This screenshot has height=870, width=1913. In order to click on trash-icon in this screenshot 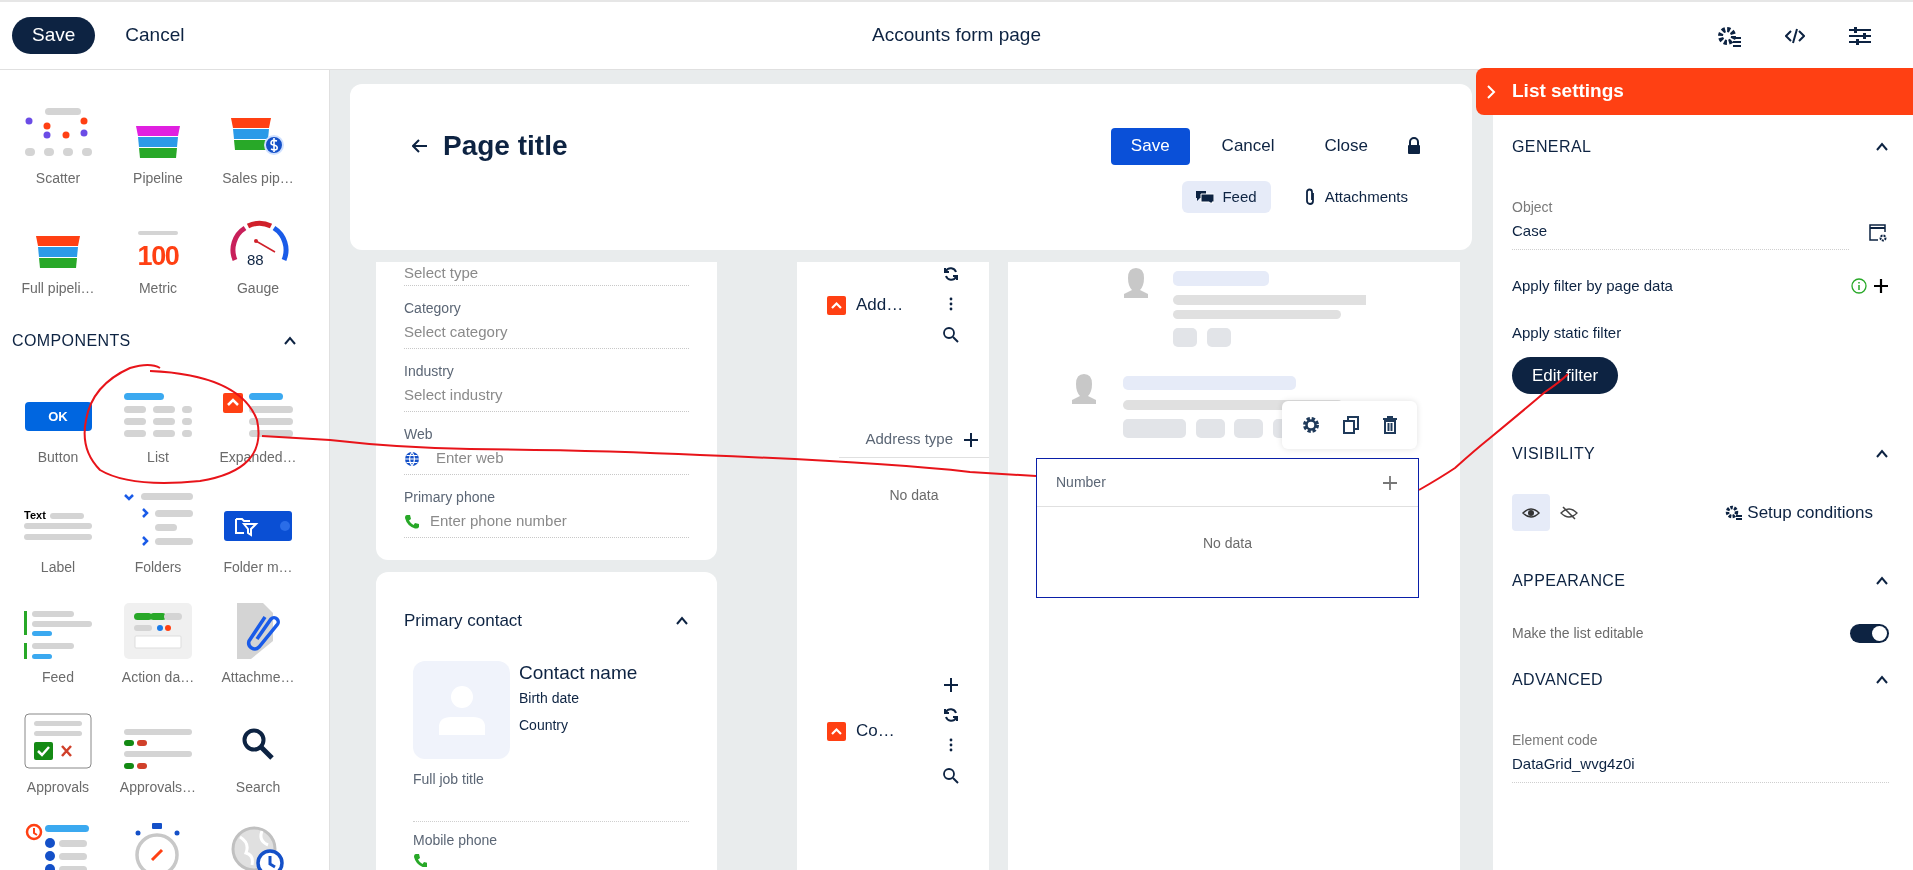, I will do `click(1390, 425)`.